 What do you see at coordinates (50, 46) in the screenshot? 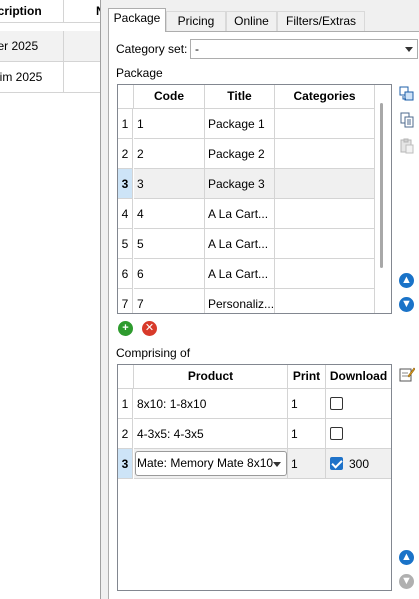
I see `list-item: ffer 2025` at bounding box center [50, 46].